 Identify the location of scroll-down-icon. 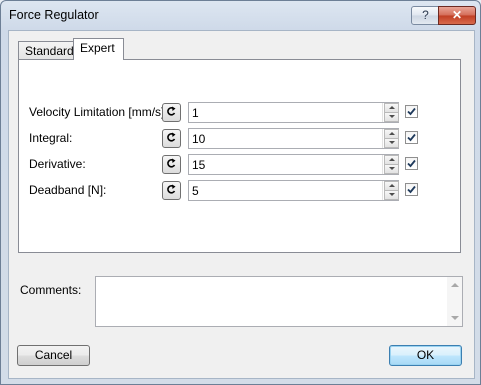
(455, 318).